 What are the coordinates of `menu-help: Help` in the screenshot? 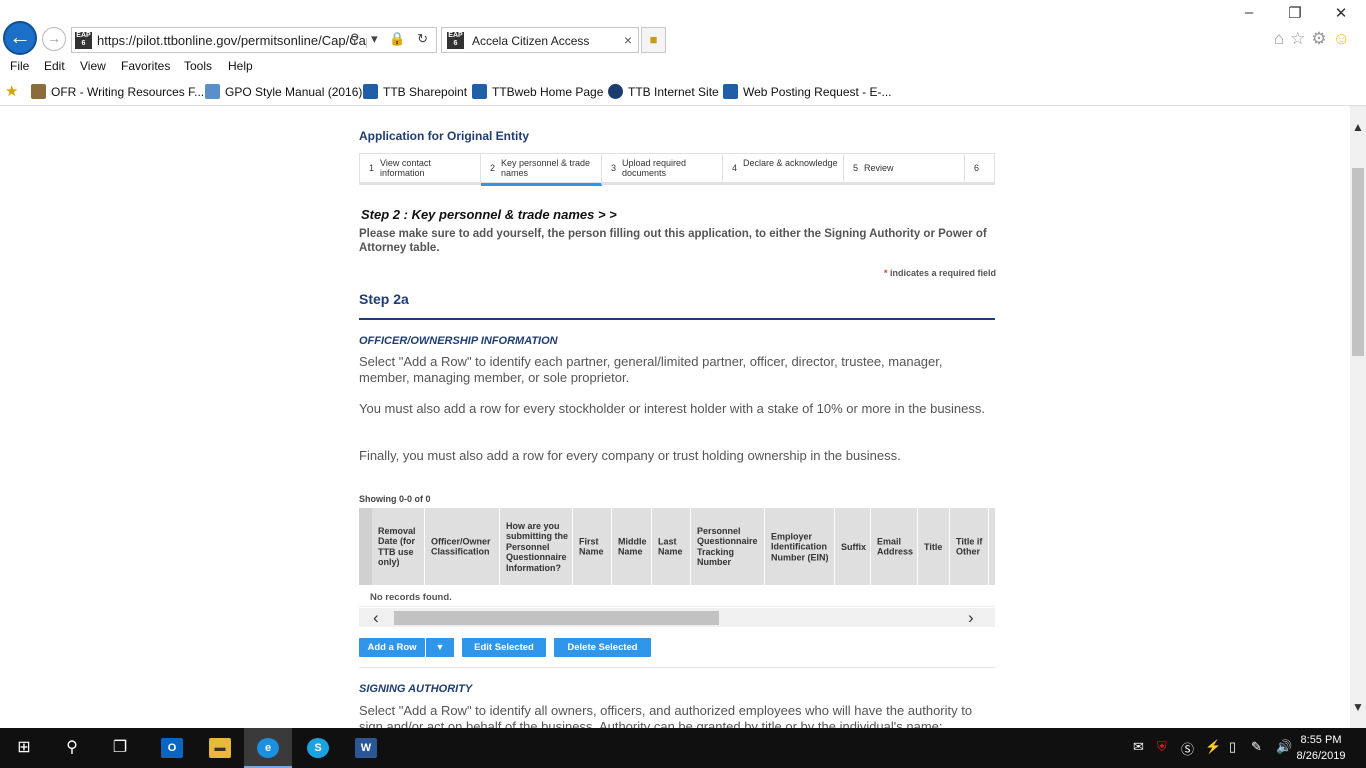 It's located at (240, 66).